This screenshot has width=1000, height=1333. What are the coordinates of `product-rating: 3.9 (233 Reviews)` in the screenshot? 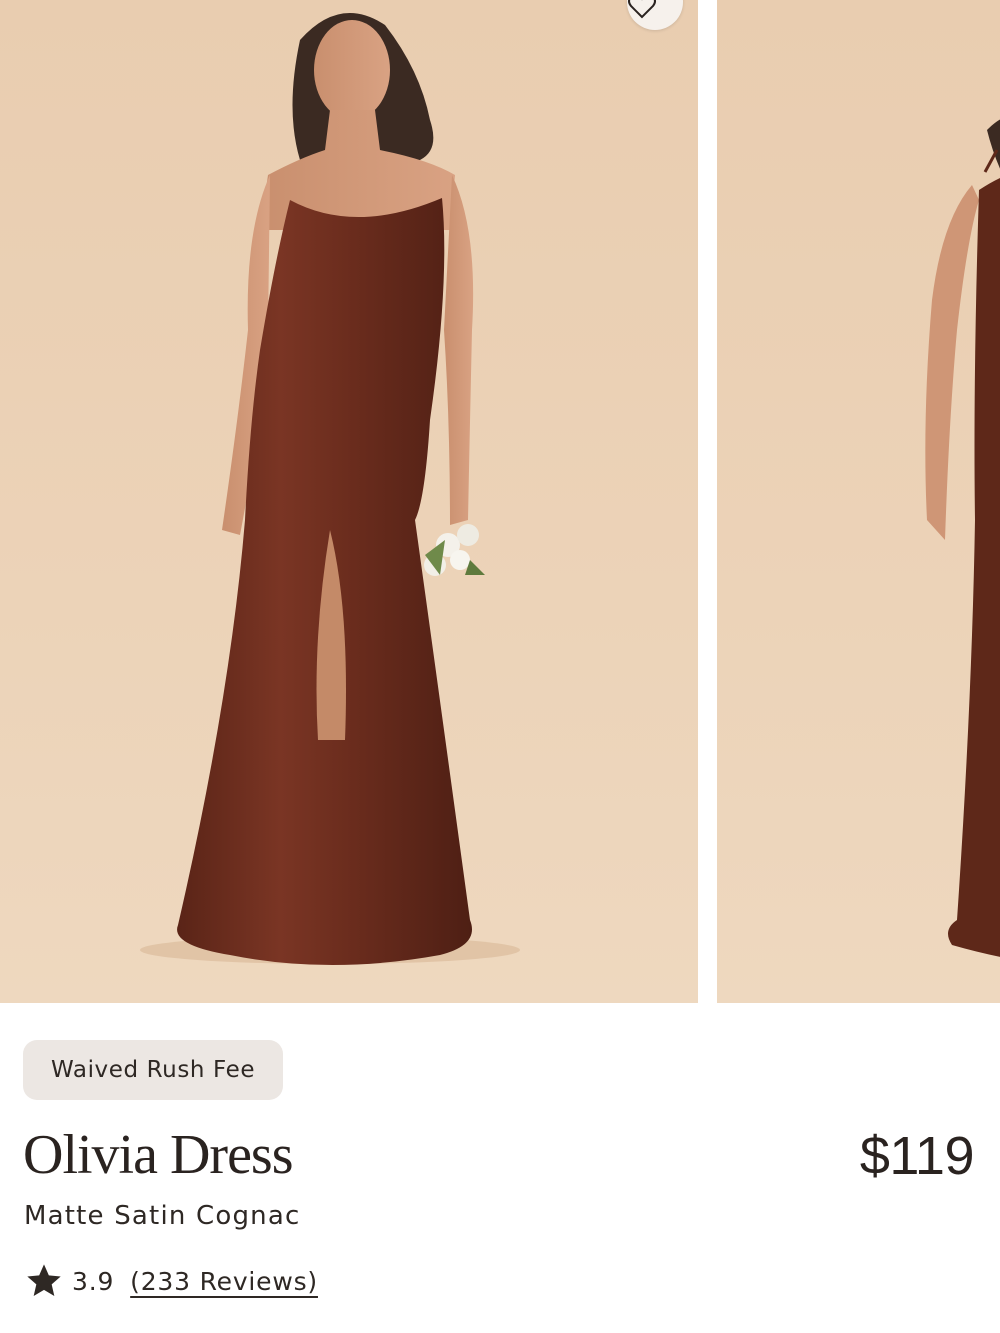 It's located at (171, 1281).